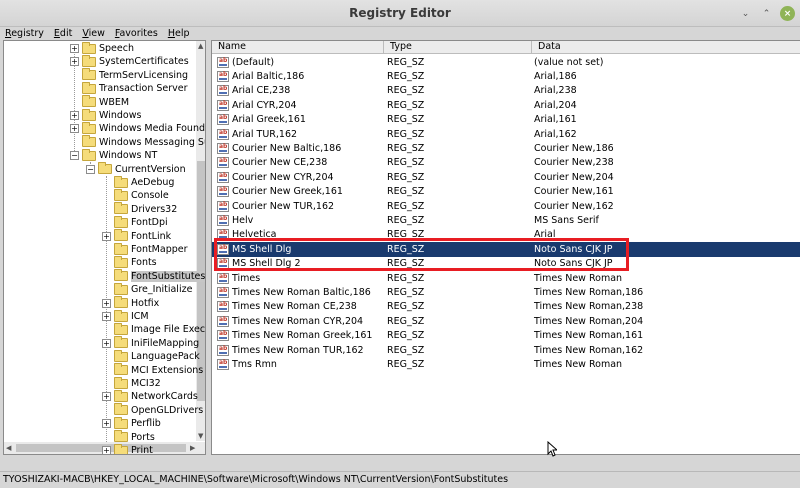  What do you see at coordinates (129, 262) in the screenshot?
I see `tree-item: Fonts` at bounding box center [129, 262].